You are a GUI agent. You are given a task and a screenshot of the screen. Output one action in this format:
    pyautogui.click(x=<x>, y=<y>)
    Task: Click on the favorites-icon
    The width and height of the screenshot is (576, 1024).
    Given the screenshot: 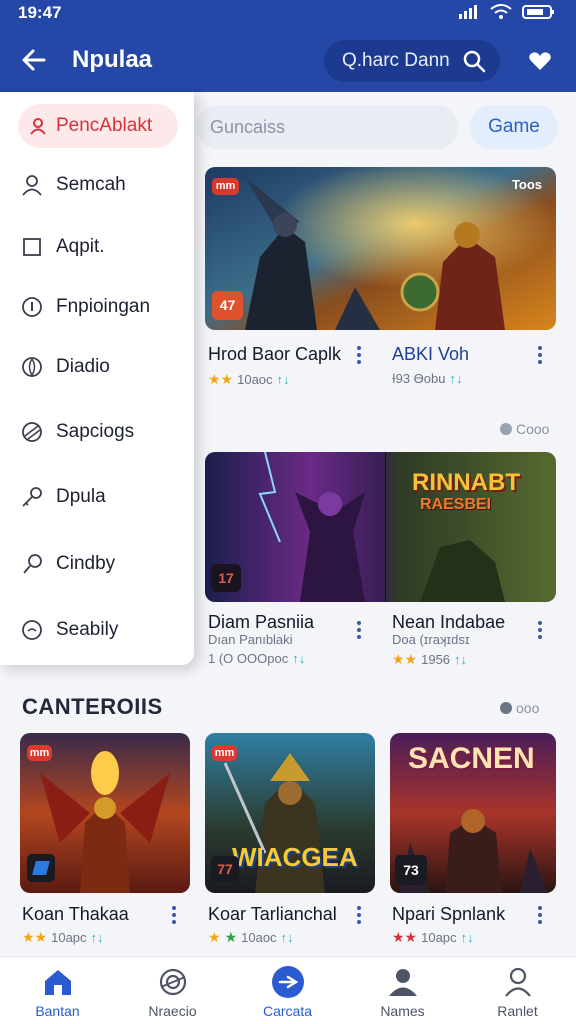 What is the action you would take?
    pyautogui.click(x=540, y=61)
    